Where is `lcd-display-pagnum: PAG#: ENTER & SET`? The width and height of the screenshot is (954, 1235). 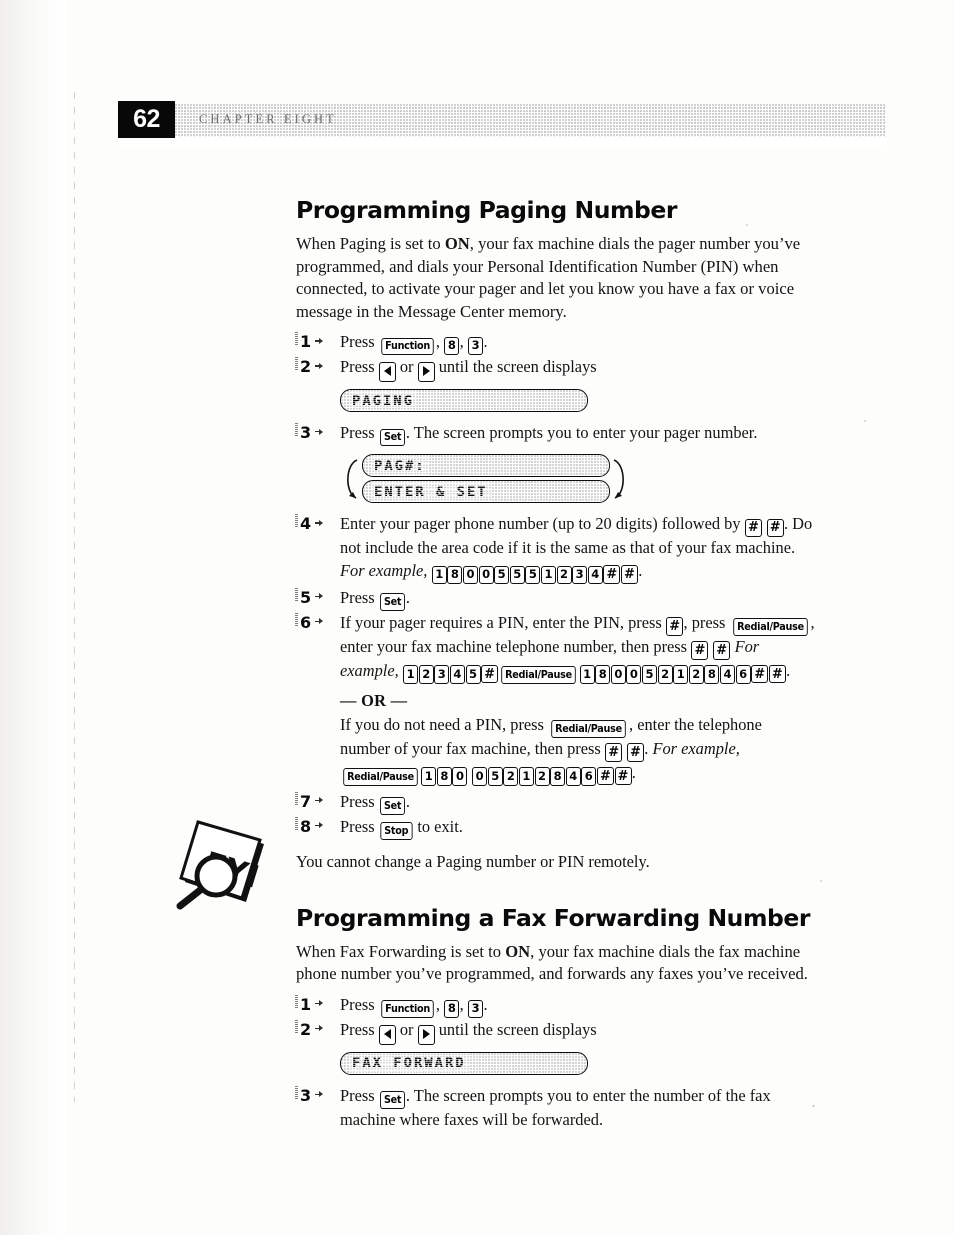
lcd-display-pagnum: PAG#: ENTER & SET is located at coordinates (486, 479).